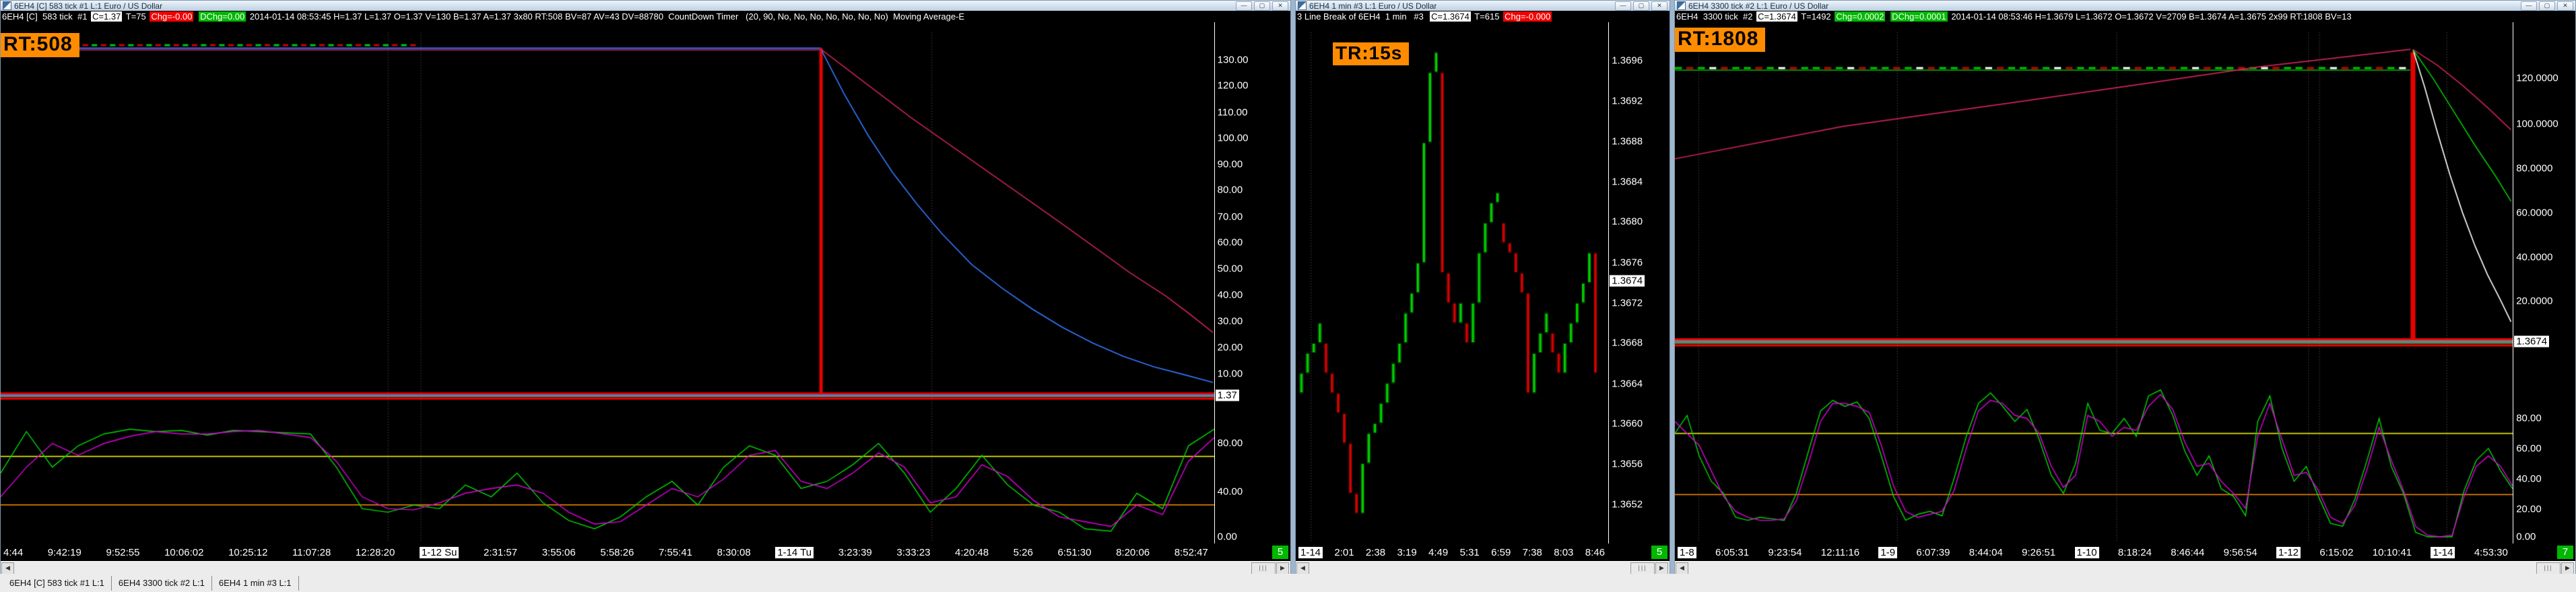  I want to click on window-title: 6EH4 3300 tick #2 L:1 Euro / US Dollar, so click(1758, 6).